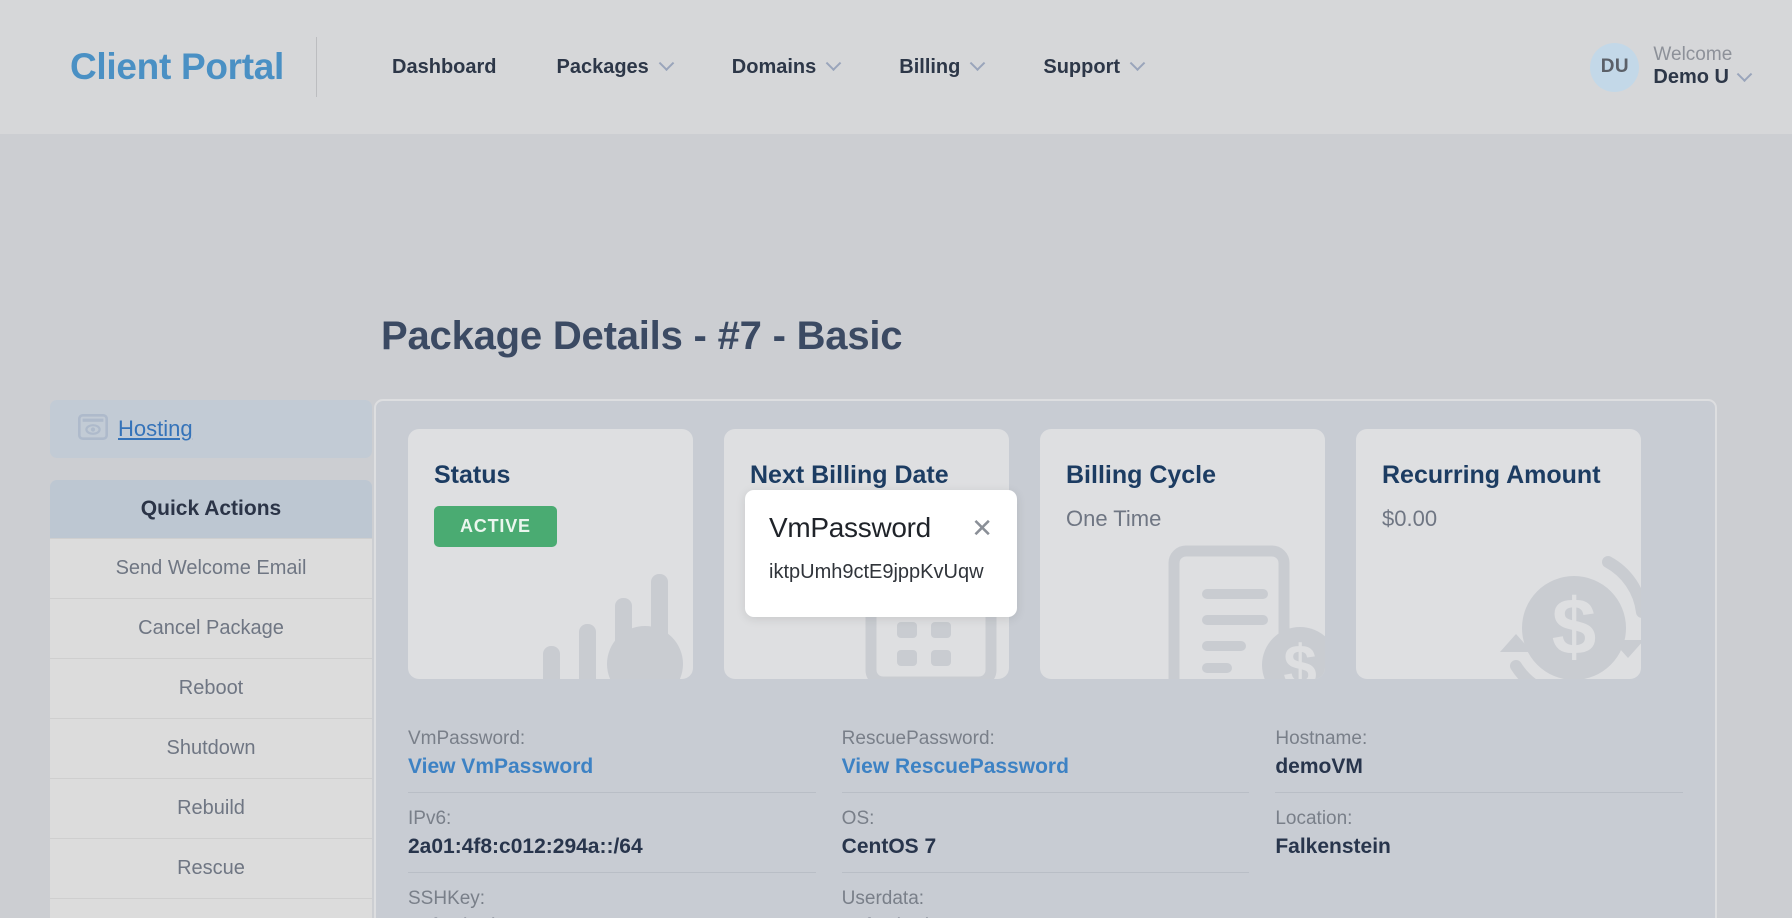 This screenshot has height=918, width=1792. What do you see at coordinates (774, 66) in the screenshot?
I see `nav-label: Domains` at bounding box center [774, 66].